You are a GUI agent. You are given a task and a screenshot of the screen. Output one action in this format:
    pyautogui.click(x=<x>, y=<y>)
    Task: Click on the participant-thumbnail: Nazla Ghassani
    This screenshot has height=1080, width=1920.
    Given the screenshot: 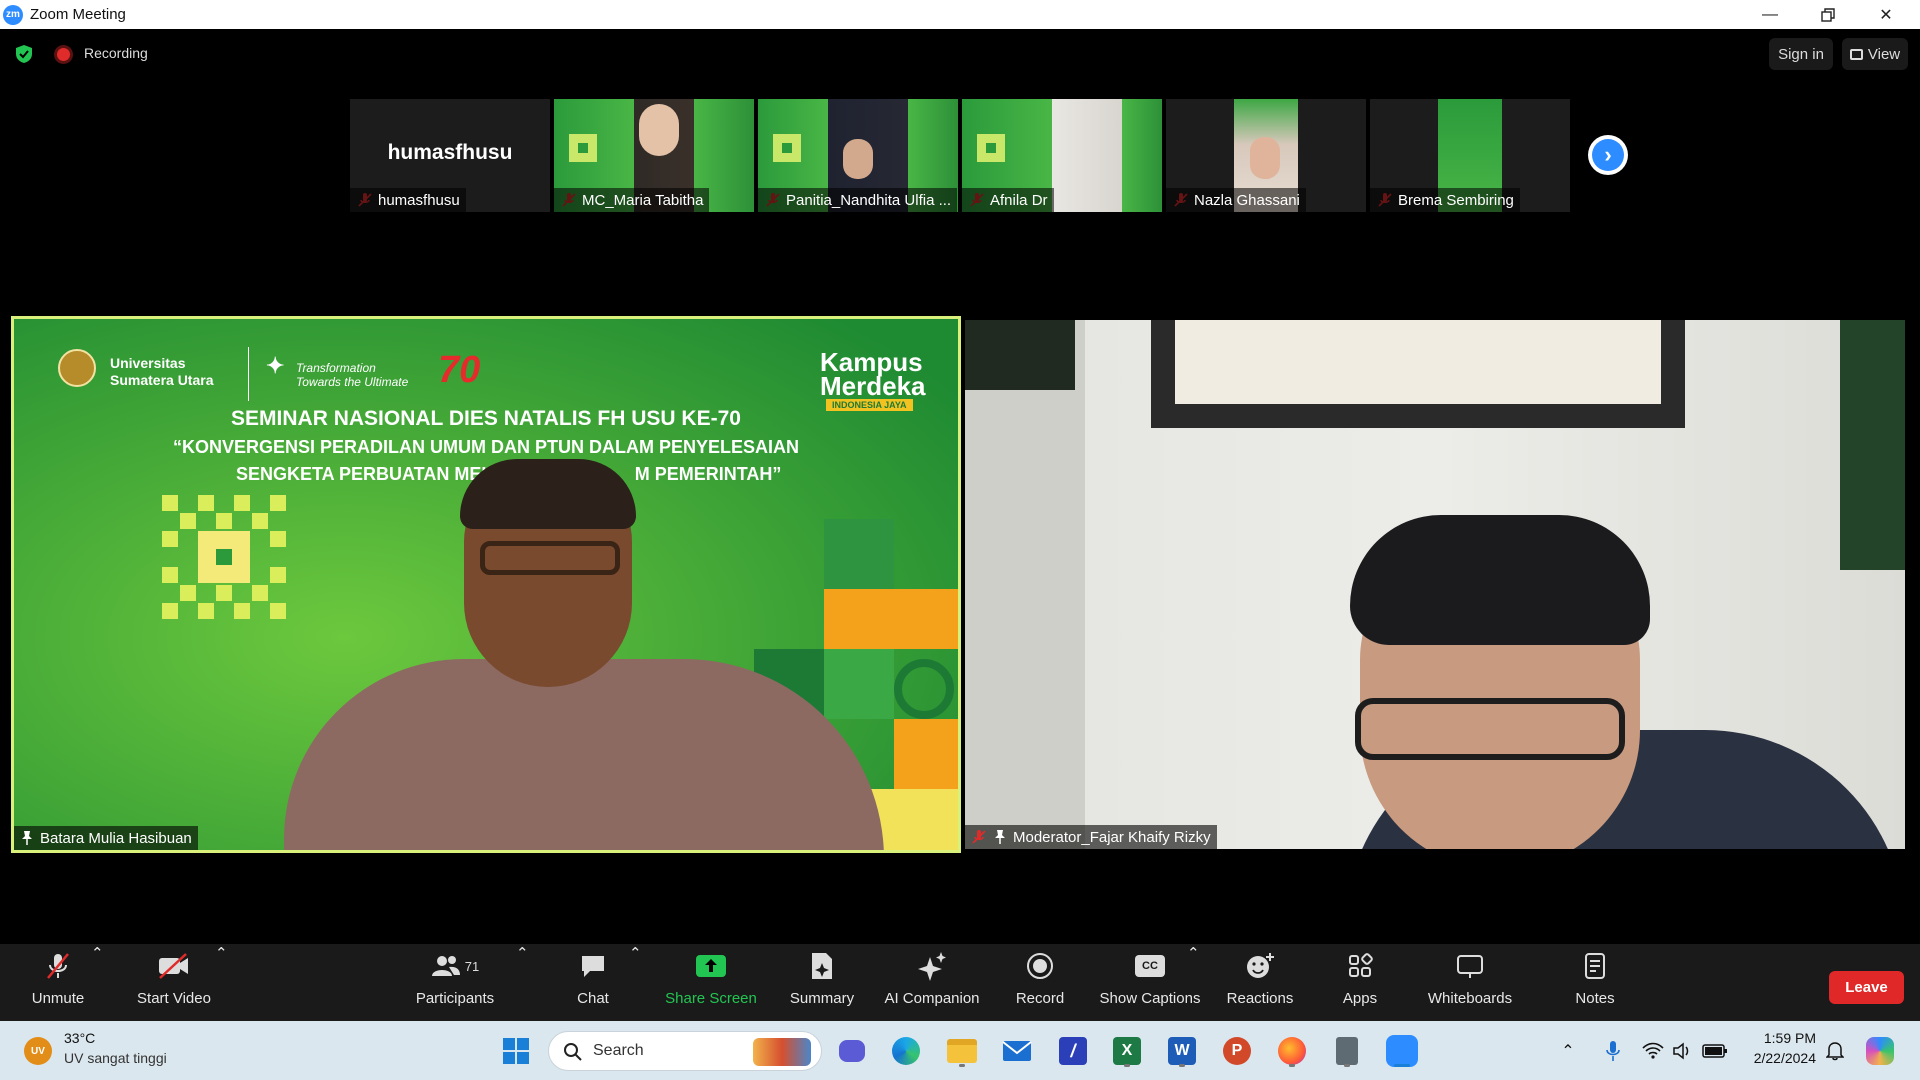 What is the action you would take?
    pyautogui.click(x=1266, y=155)
    